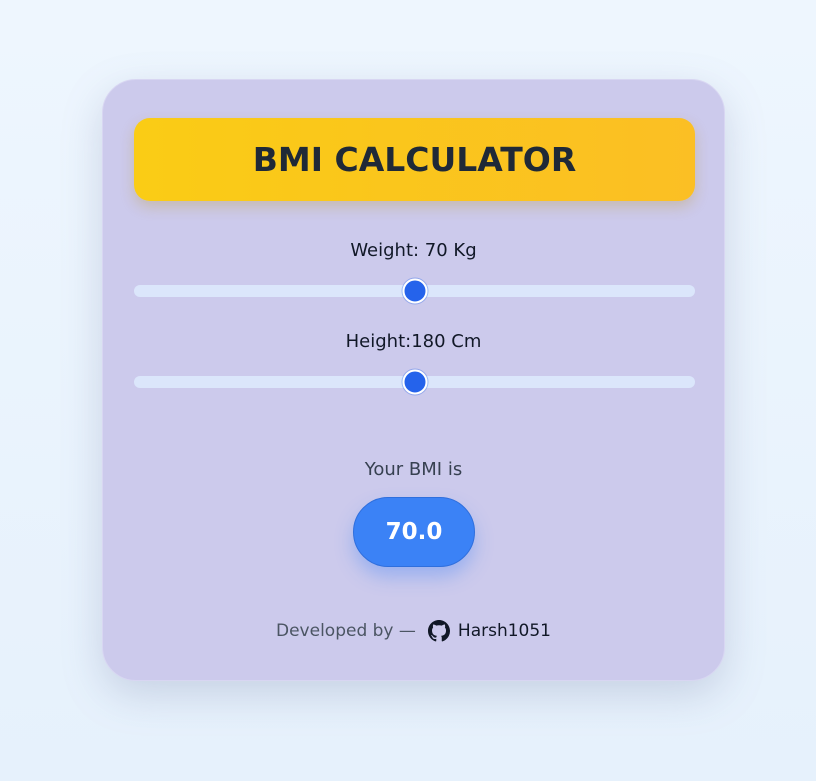 The width and height of the screenshot is (816, 781). I want to click on author-link: Harsh1051, so click(504, 631).